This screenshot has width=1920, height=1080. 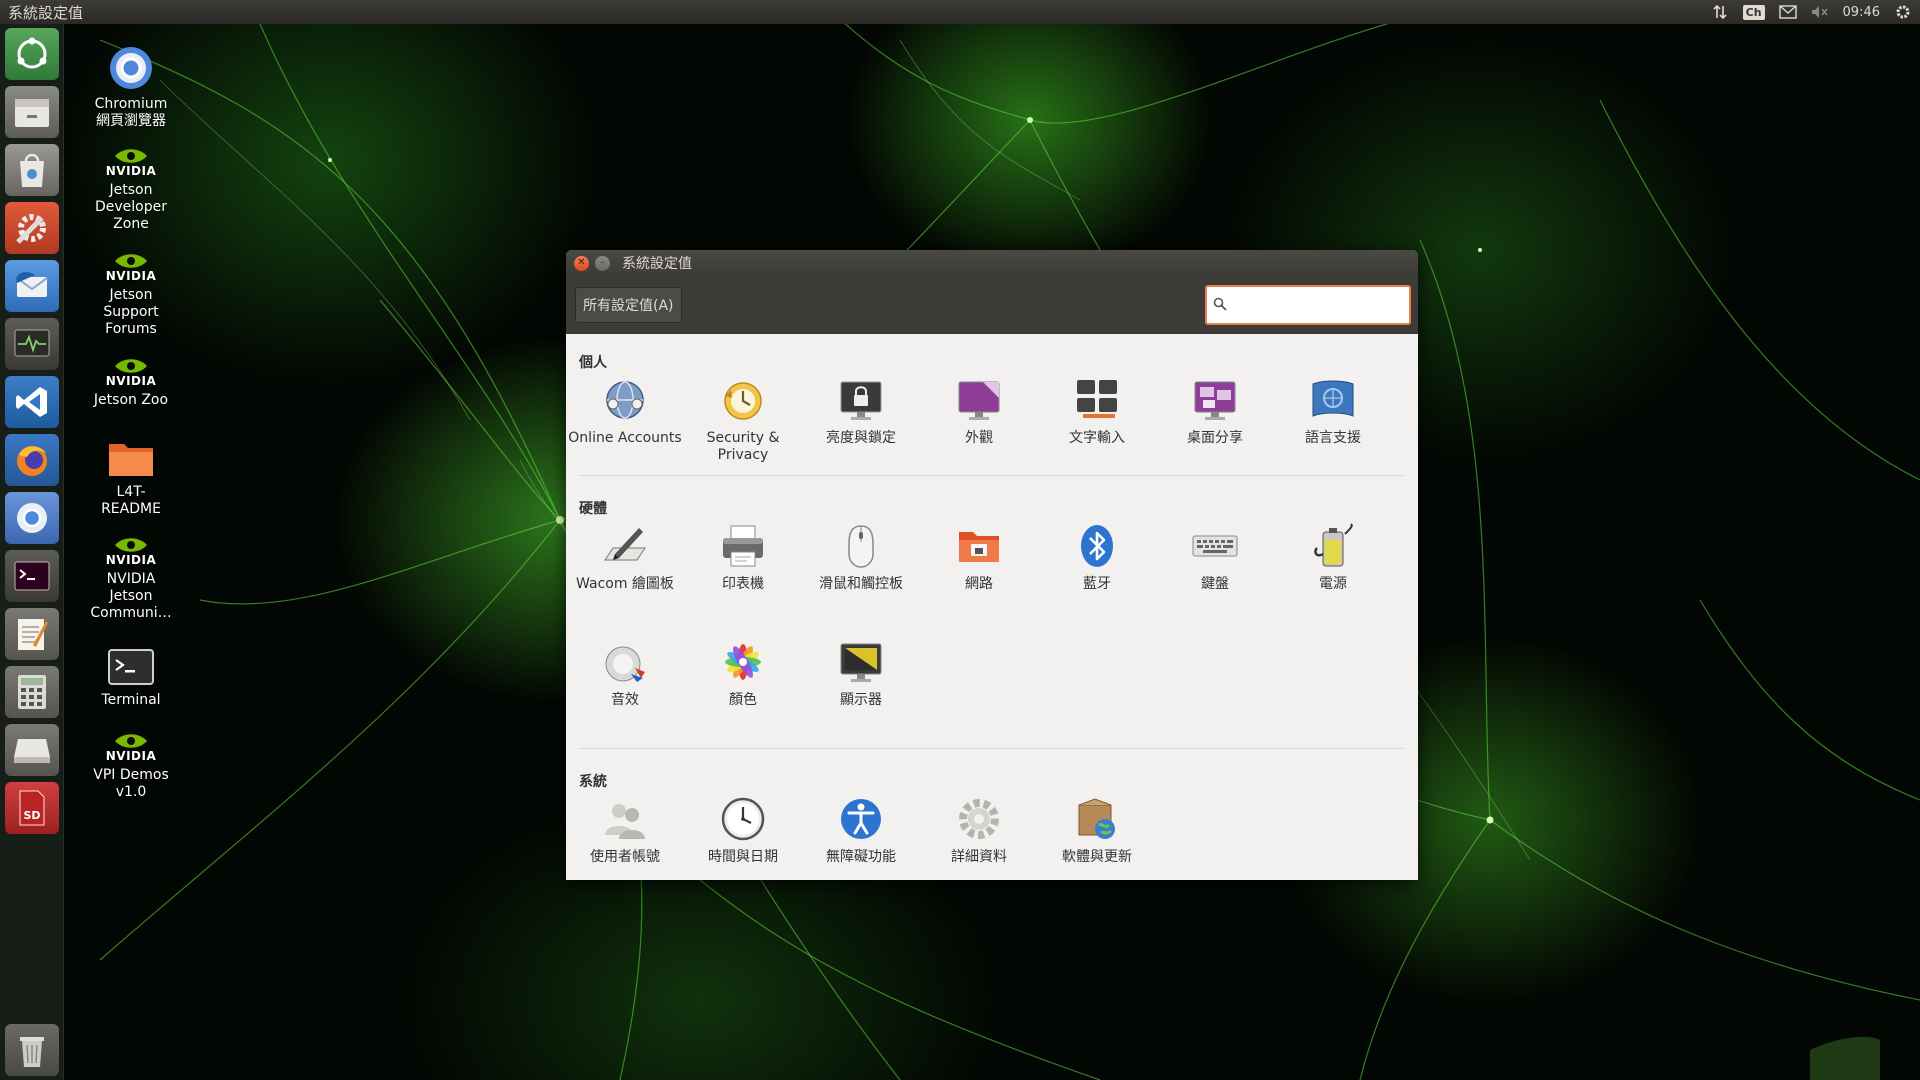 I want to click on launcher-terminal-icon, so click(x=32, y=576).